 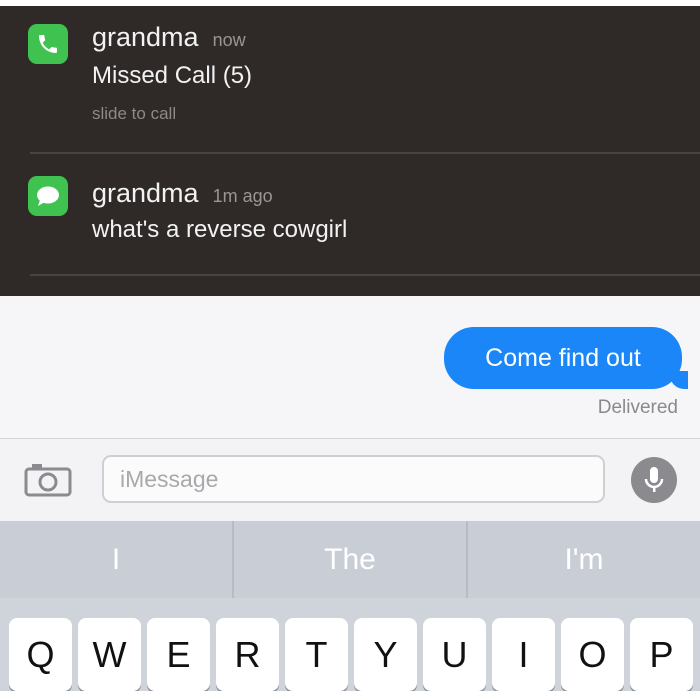 I want to click on notification-title: grandma now, so click(x=169, y=37).